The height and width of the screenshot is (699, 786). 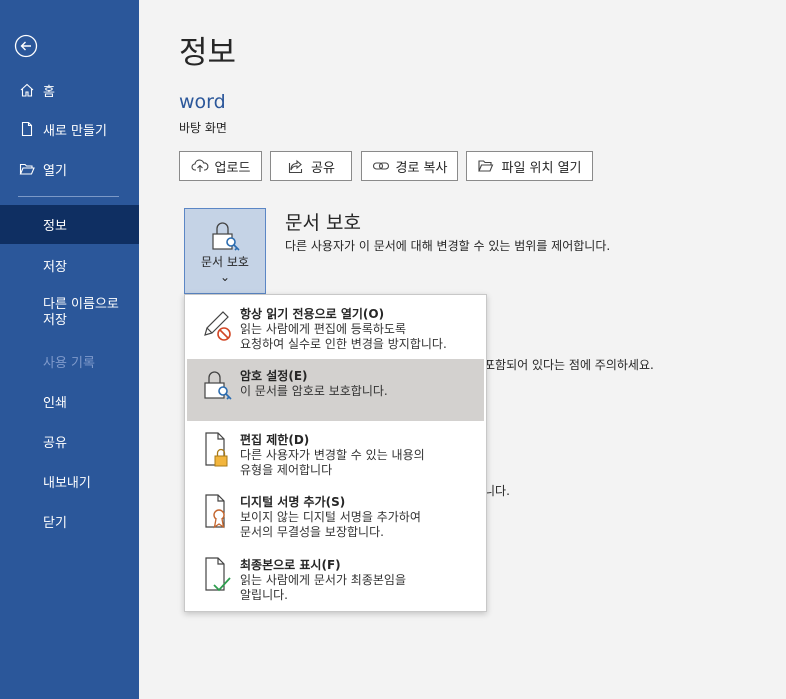 I want to click on sidebar-item-label: 새로 만들기, so click(x=75, y=131).